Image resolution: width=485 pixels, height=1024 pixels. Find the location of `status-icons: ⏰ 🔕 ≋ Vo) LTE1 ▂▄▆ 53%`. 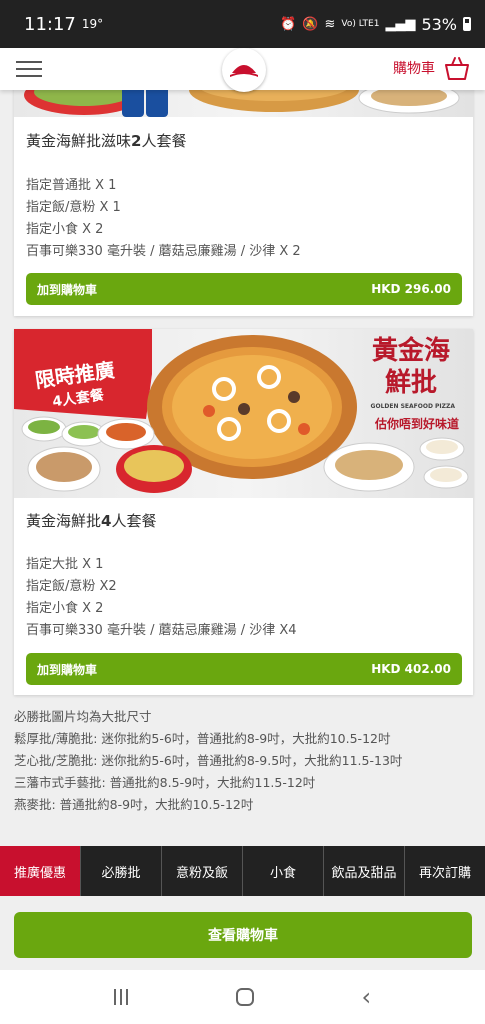

status-icons: ⏰ 🔕 ≋ Vo) LTE1 ▂▄▆ 53% is located at coordinates (375, 24).